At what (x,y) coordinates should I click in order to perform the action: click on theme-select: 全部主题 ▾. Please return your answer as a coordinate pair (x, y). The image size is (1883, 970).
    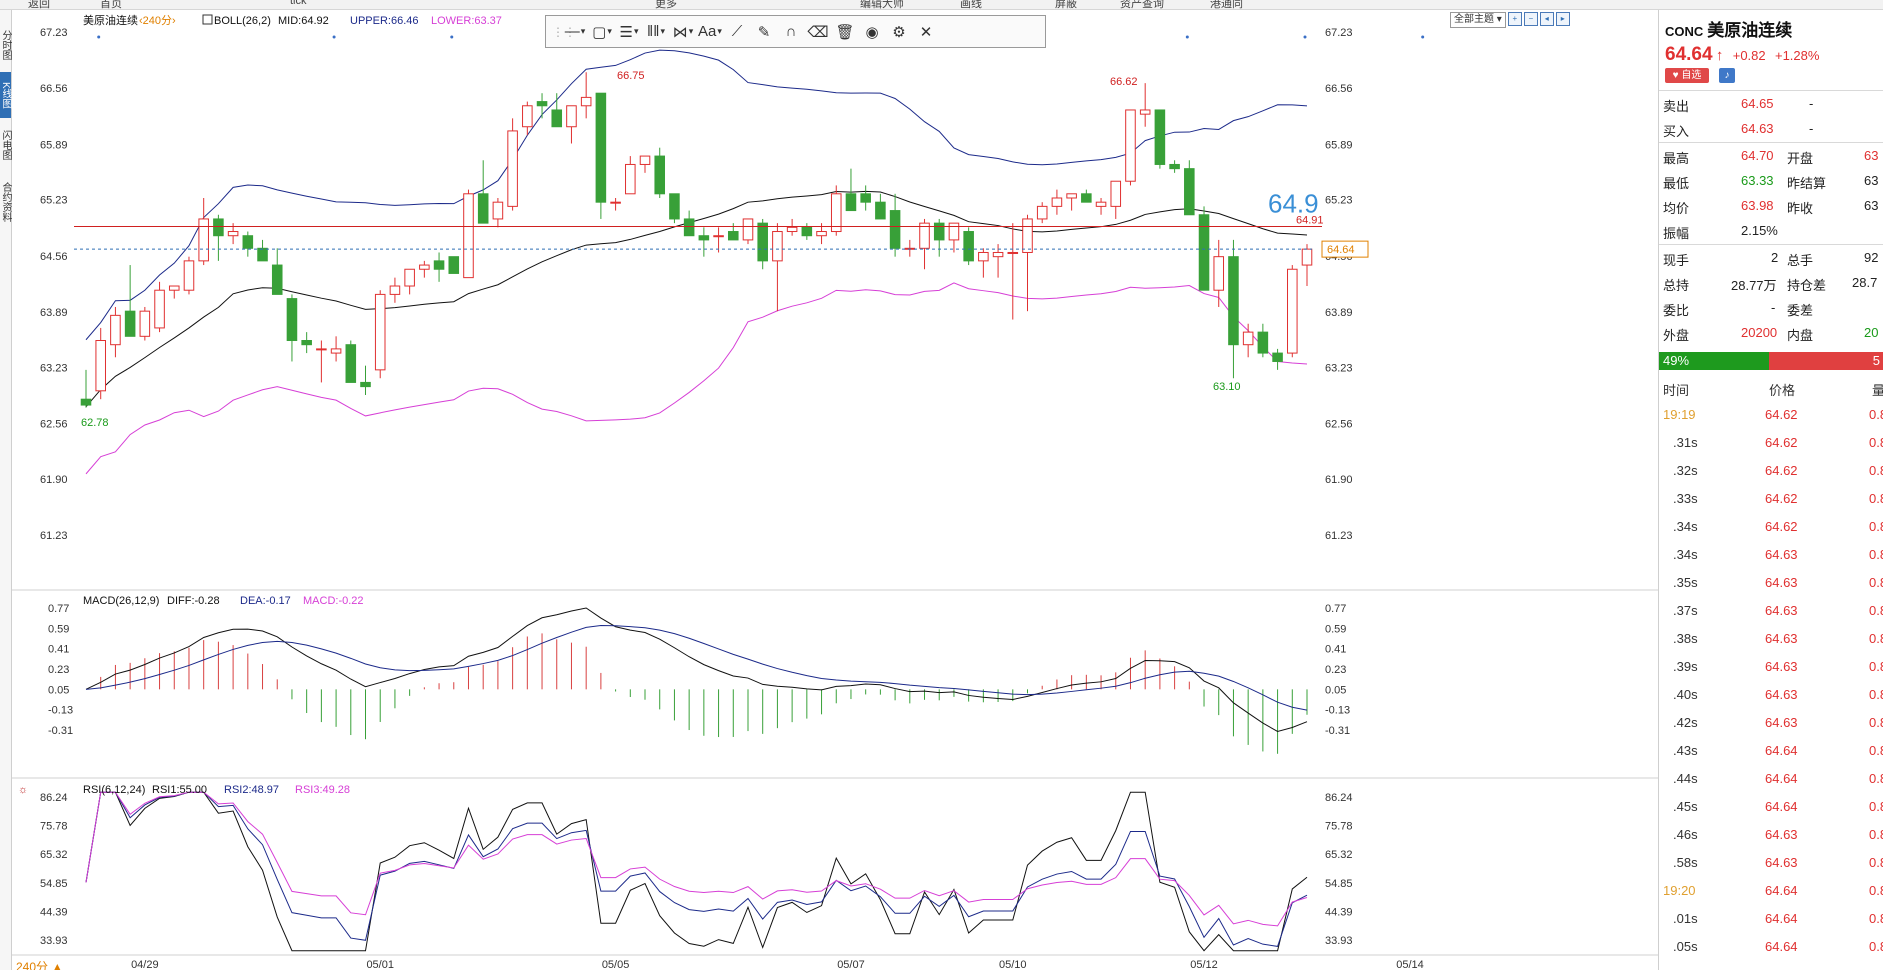
    Looking at the image, I should click on (1478, 20).